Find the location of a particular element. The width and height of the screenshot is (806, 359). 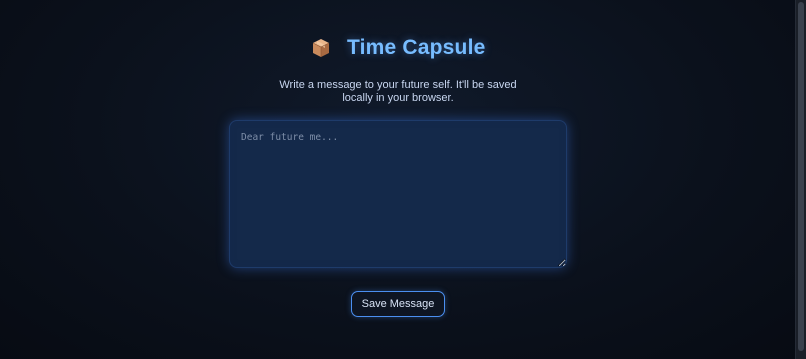

scrollbar-thumb is located at coordinates (801, 176).